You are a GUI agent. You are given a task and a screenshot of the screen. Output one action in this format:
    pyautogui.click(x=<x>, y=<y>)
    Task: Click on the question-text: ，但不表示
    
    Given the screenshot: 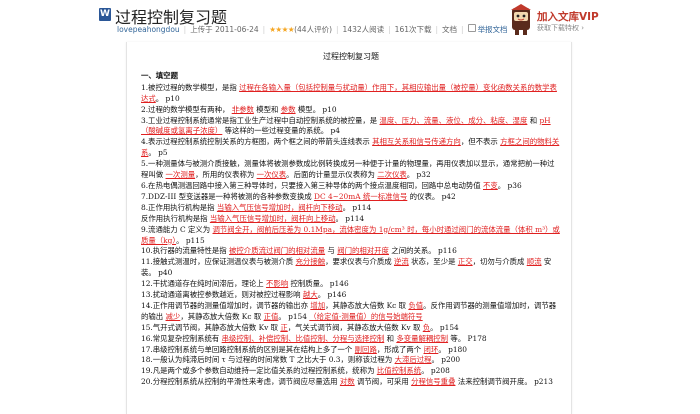 What is the action you would take?
    pyautogui.click(x=480, y=142)
    